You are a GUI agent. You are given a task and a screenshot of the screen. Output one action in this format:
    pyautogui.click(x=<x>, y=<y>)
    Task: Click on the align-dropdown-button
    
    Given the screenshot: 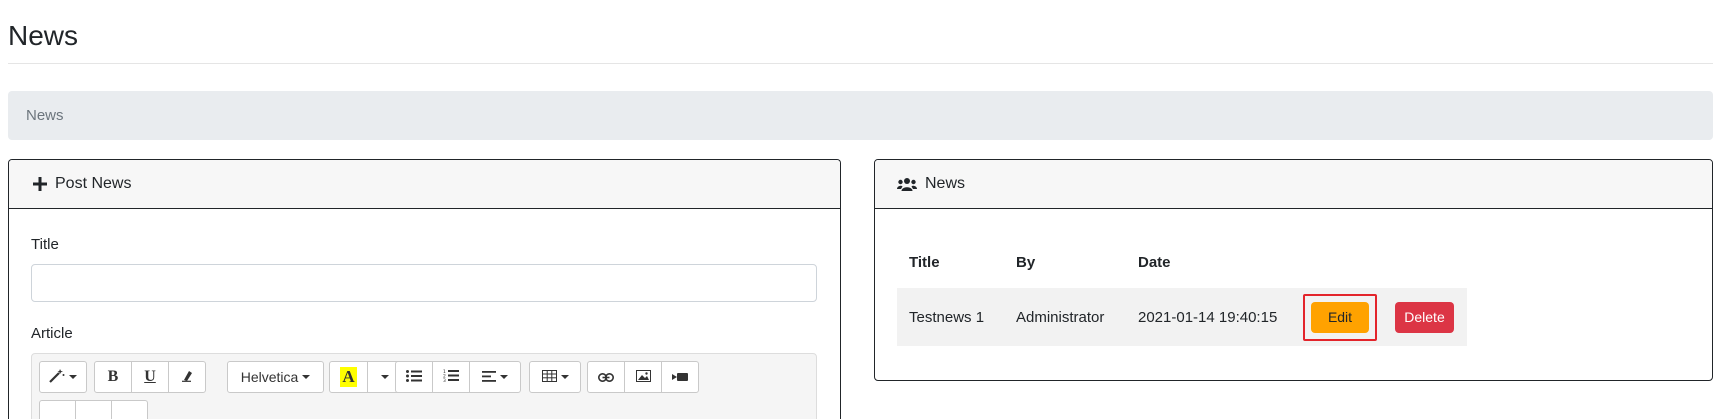 What is the action you would take?
    pyautogui.click(x=495, y=377)
    